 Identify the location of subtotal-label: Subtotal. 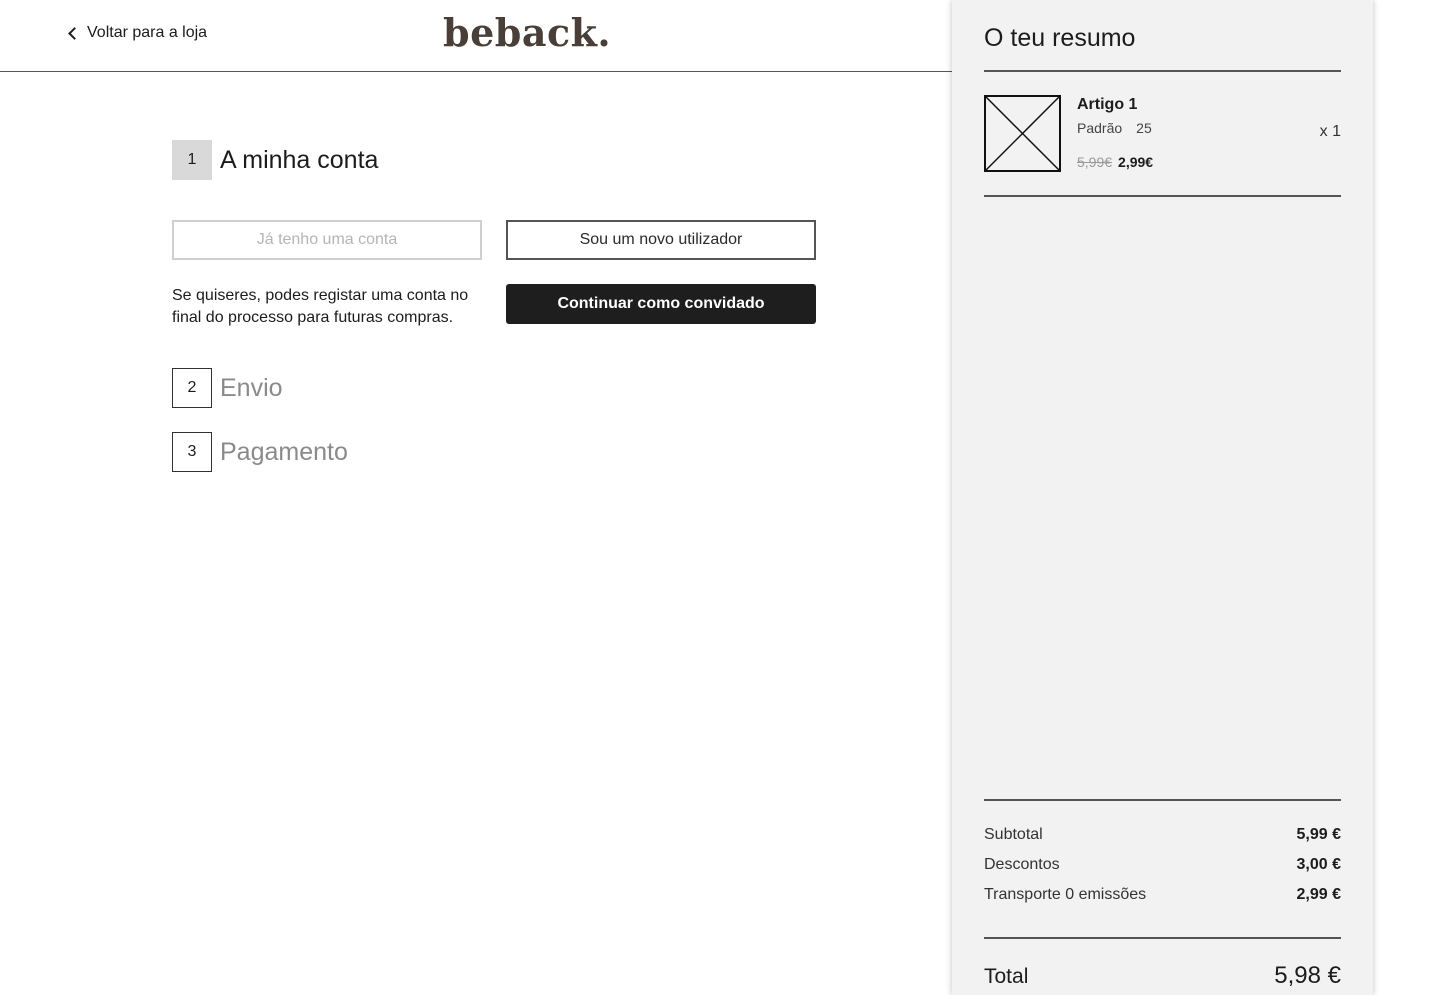
(1013, 834).